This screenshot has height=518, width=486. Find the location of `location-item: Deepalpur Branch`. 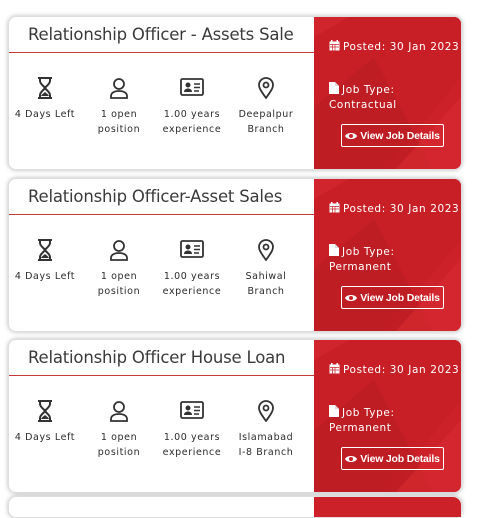

location-item: Deepalpur Branch is located at coordinates (266, 107).